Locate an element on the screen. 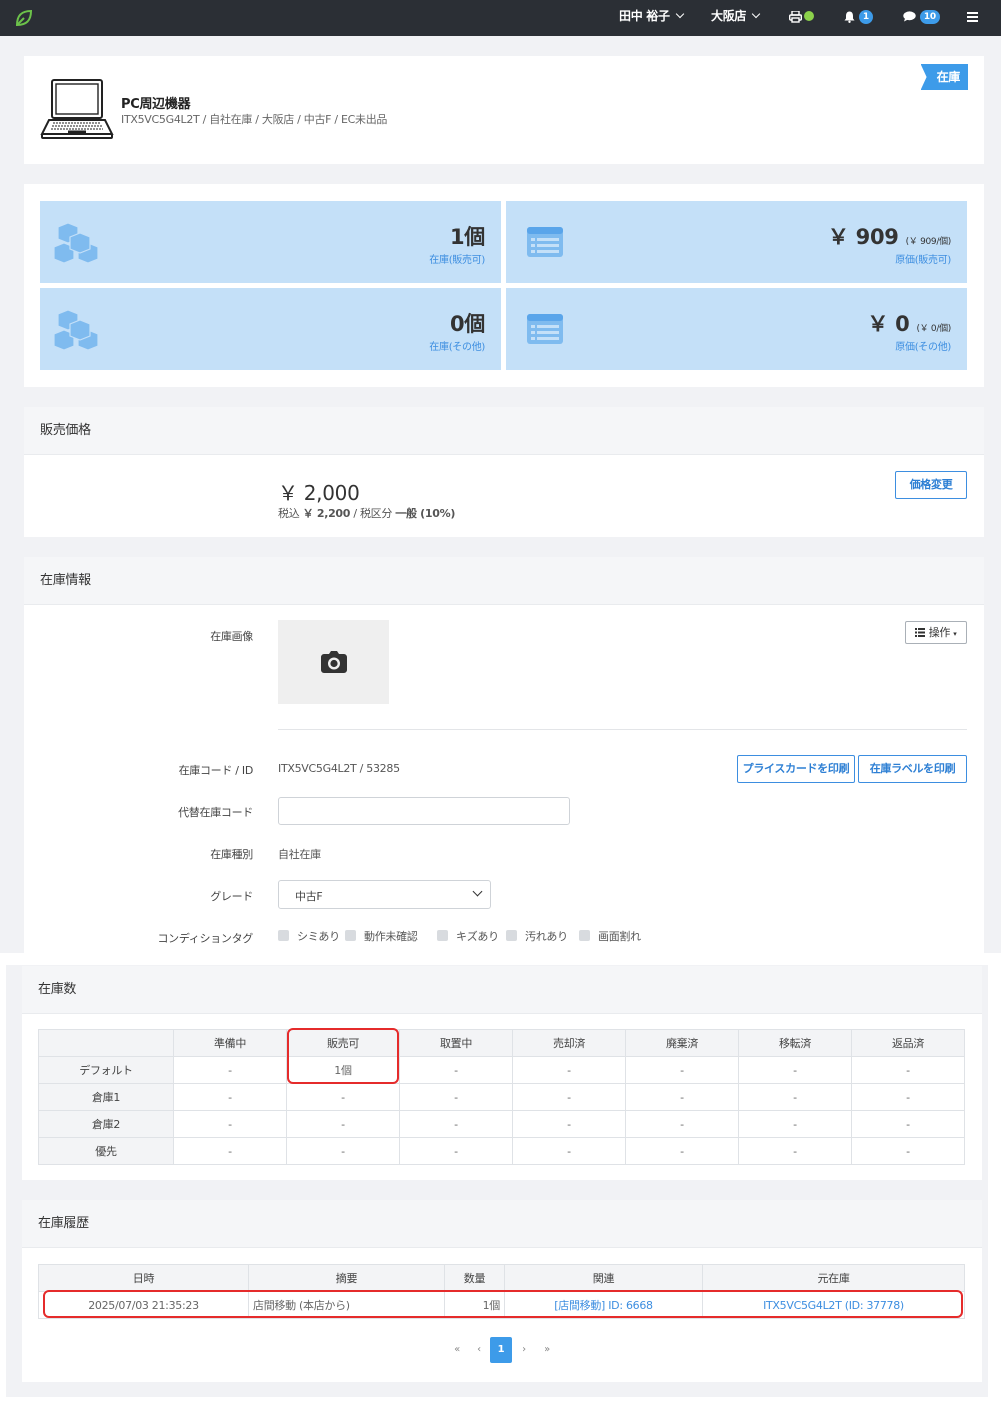 This screenshot has height=1403, width=1001. alt-code-input is located at coordinates (424, 811).